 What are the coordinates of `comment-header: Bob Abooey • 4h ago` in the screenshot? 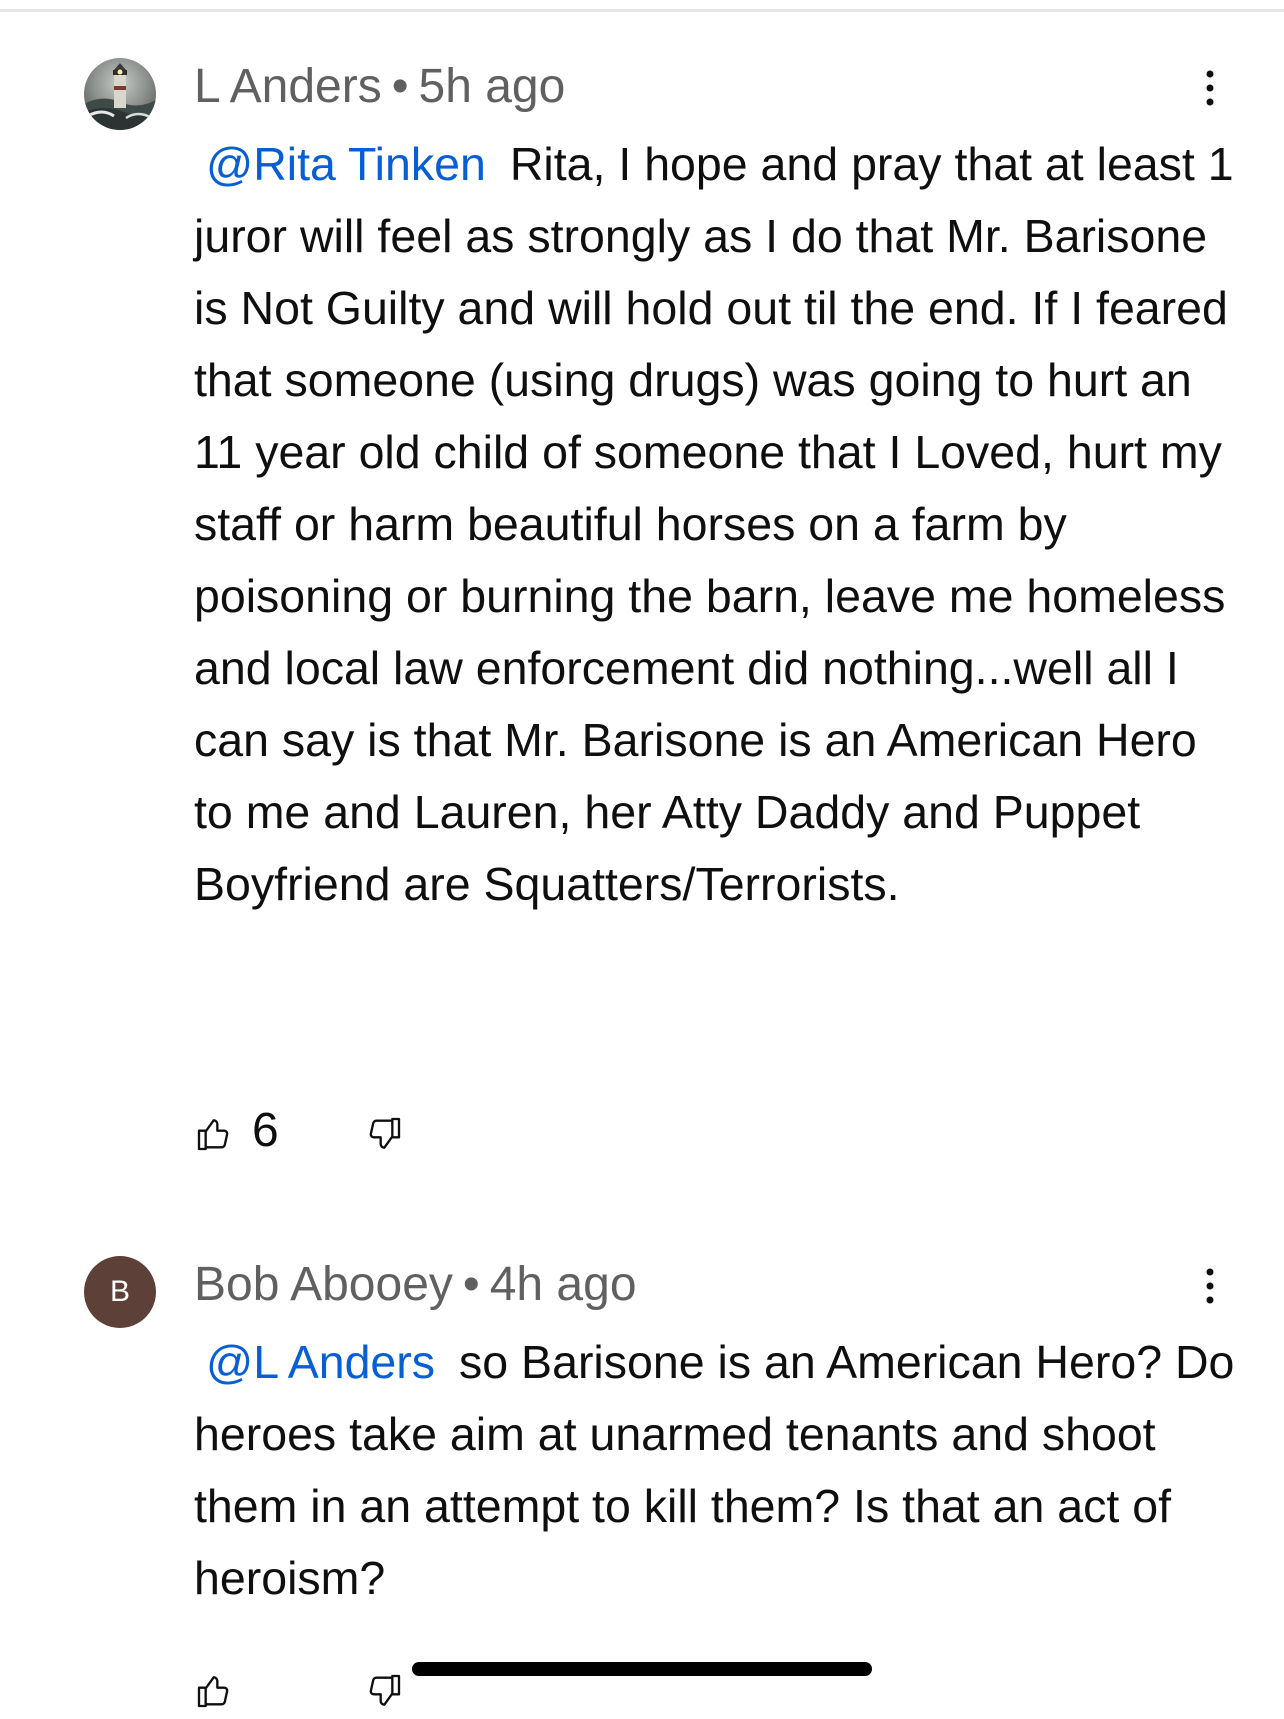 It's located at (415, 1285).